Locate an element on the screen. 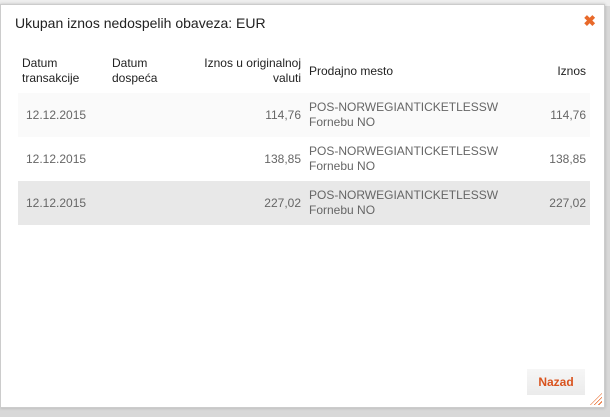 Image resolution: width=610 pixels, height=417 pixels. close-icon: ✖ is located at coordinates (589, 21).